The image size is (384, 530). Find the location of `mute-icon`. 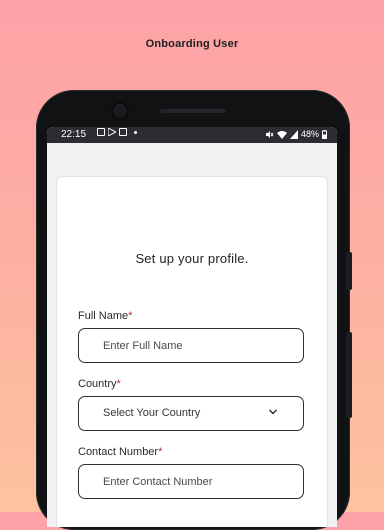

mute-icon is located at coordinates (269, 134).